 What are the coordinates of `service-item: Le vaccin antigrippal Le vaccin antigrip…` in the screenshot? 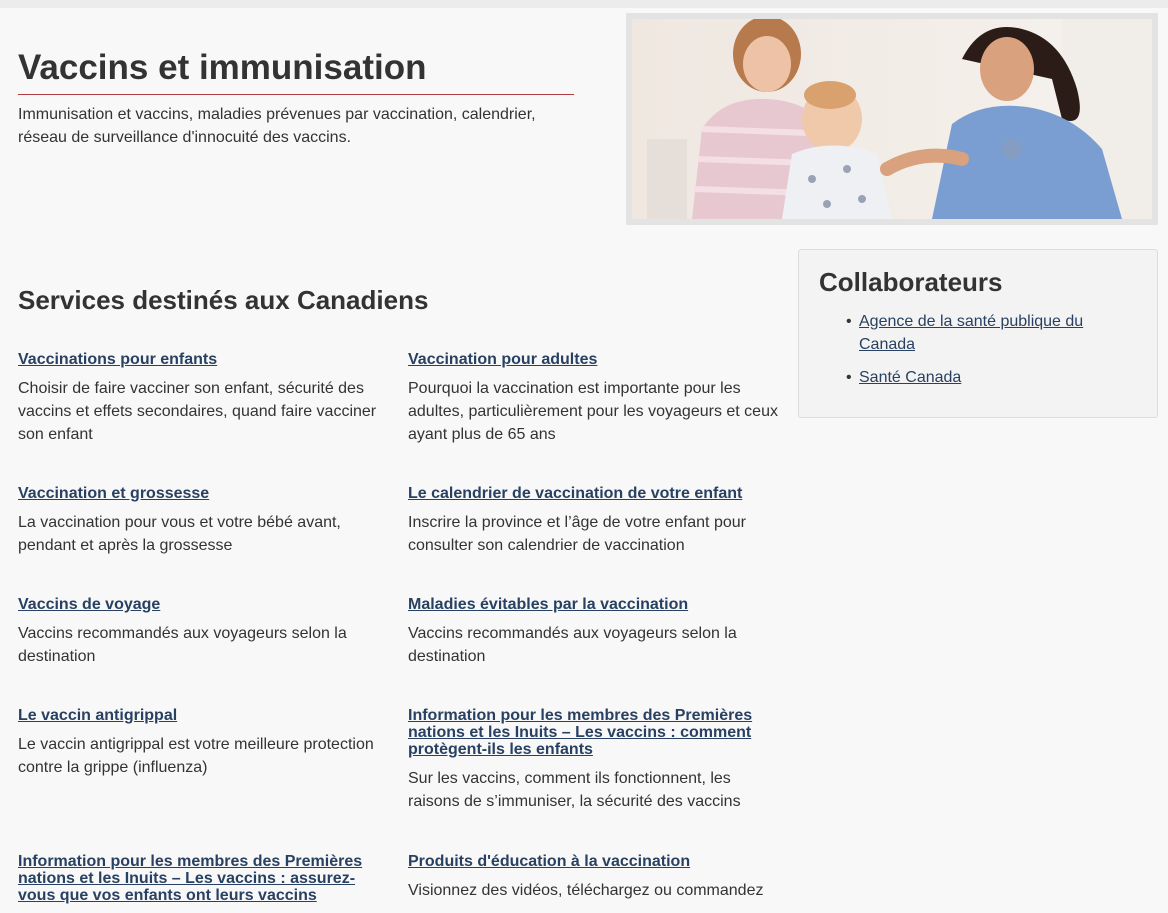 It's located at (203, 743).